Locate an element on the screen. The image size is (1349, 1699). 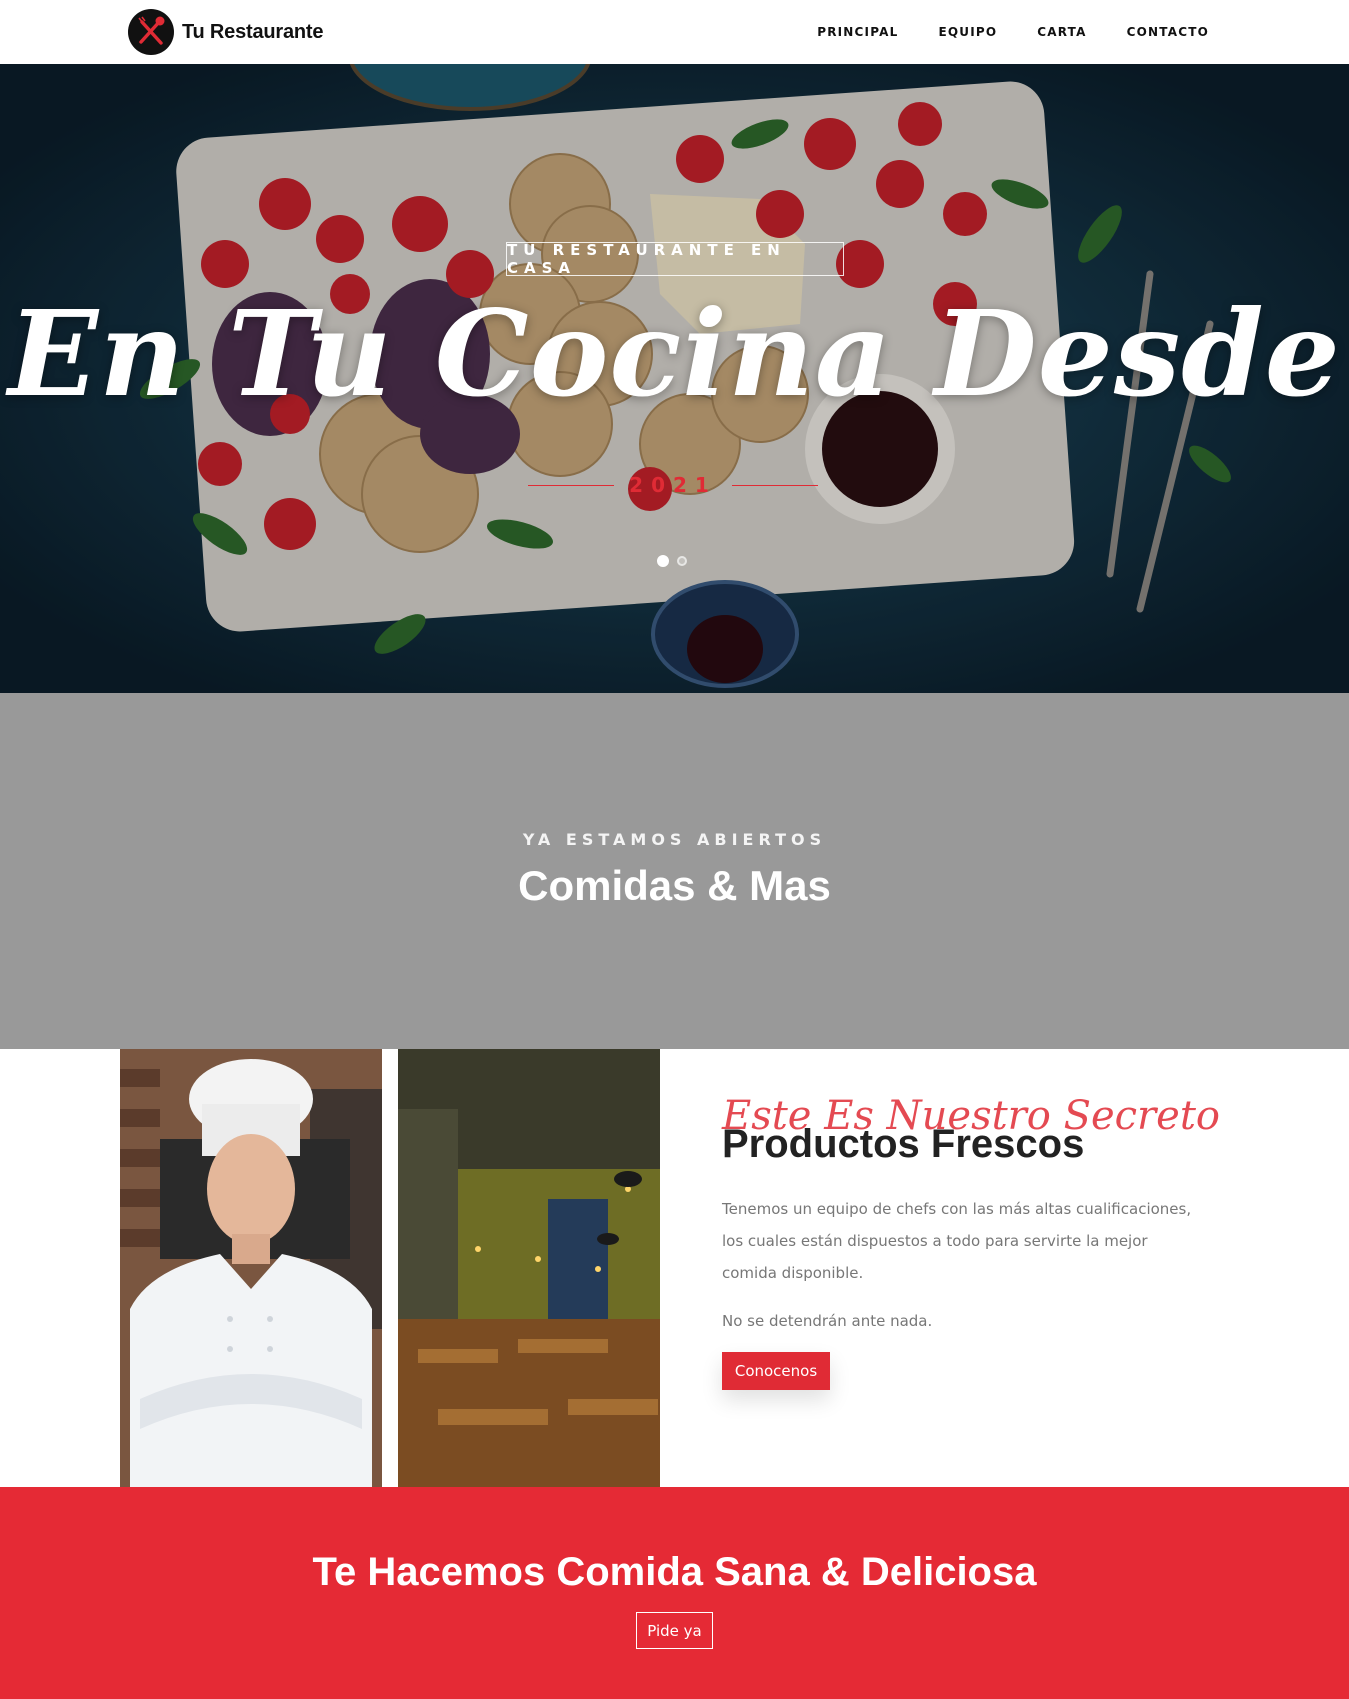
restaurant-interior-photo is located at coordinates (529, 1268).